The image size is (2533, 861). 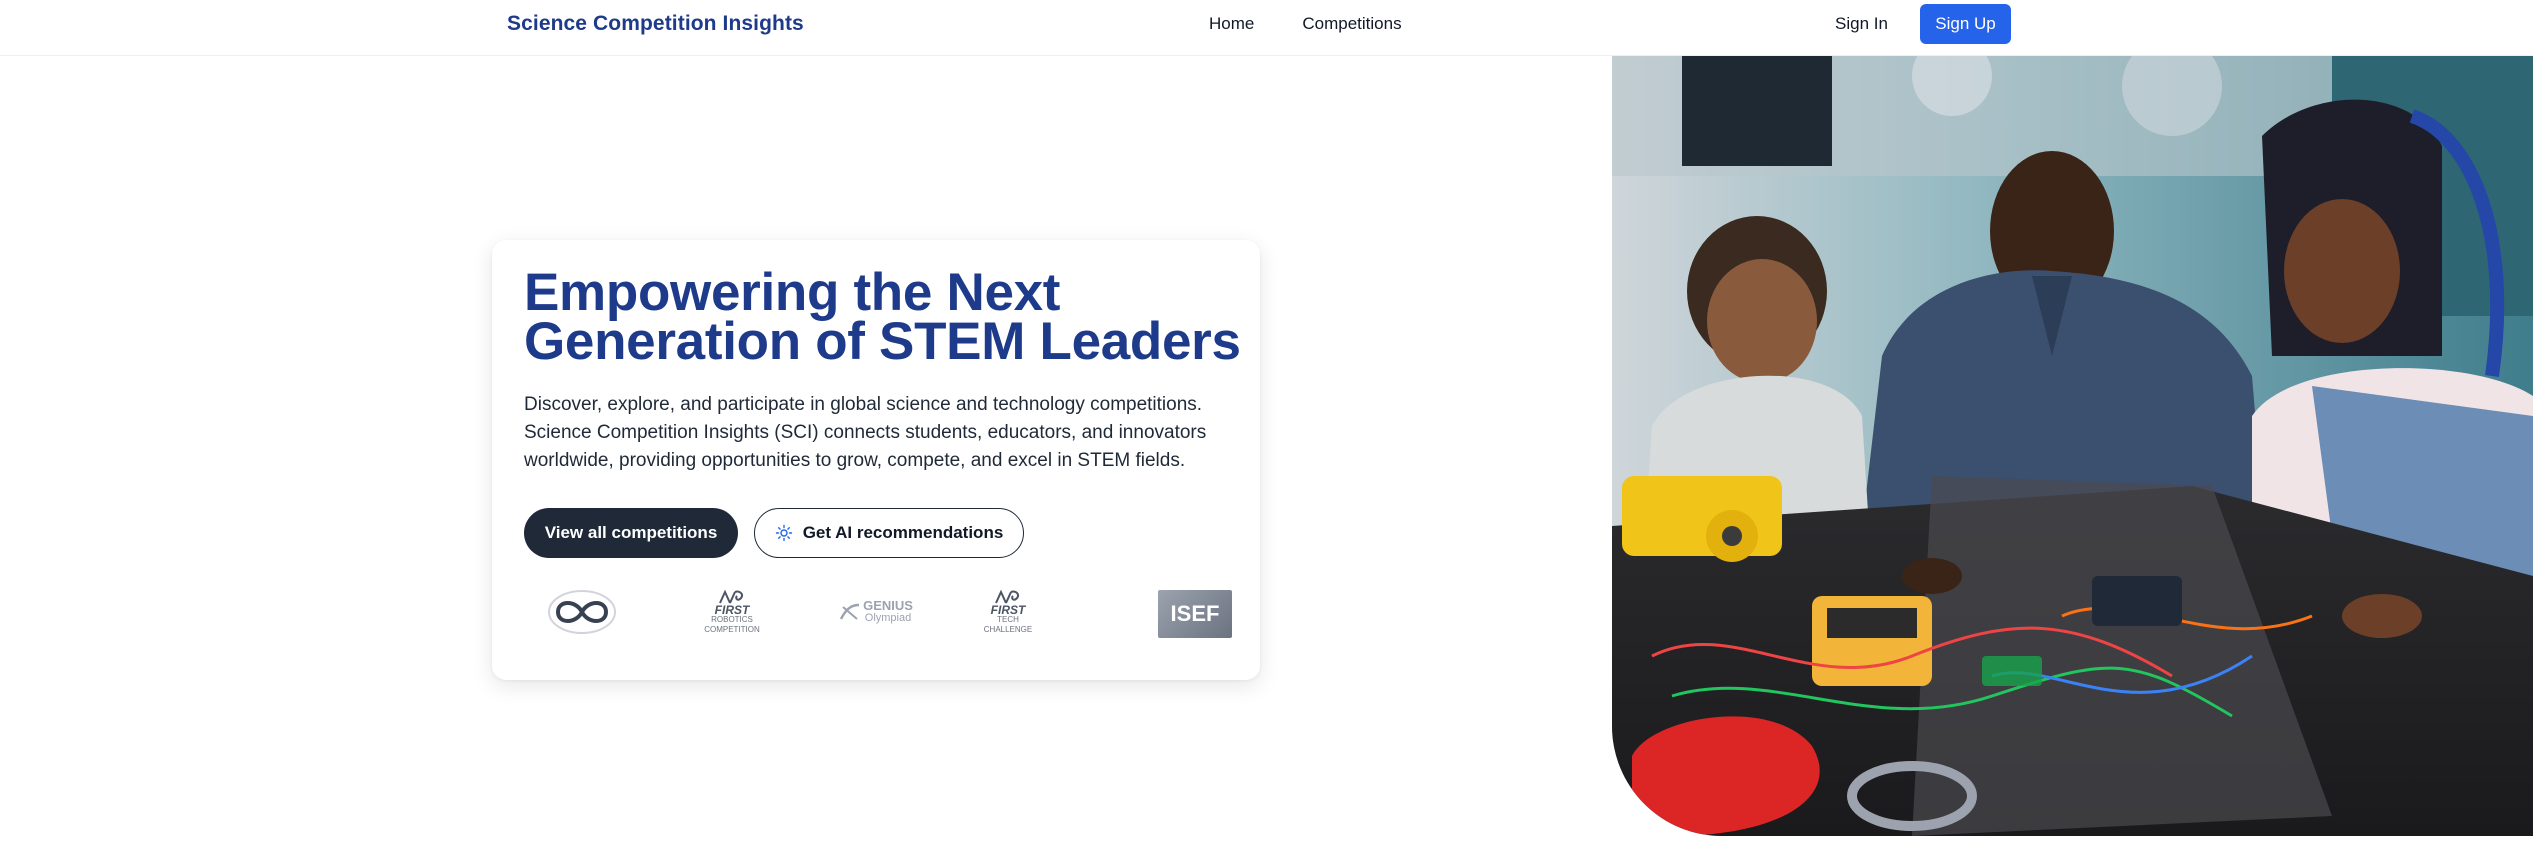 I want to click on infinity-logo, so click(x=582, y=612).